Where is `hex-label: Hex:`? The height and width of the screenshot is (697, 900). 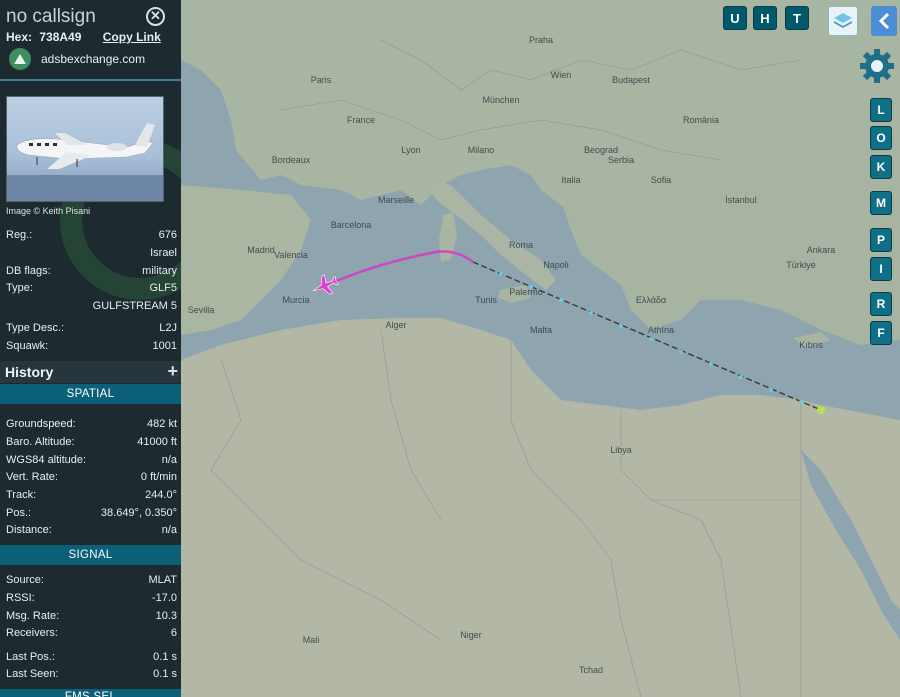
hex-label: Hex: is located at coordinates (19, 37).